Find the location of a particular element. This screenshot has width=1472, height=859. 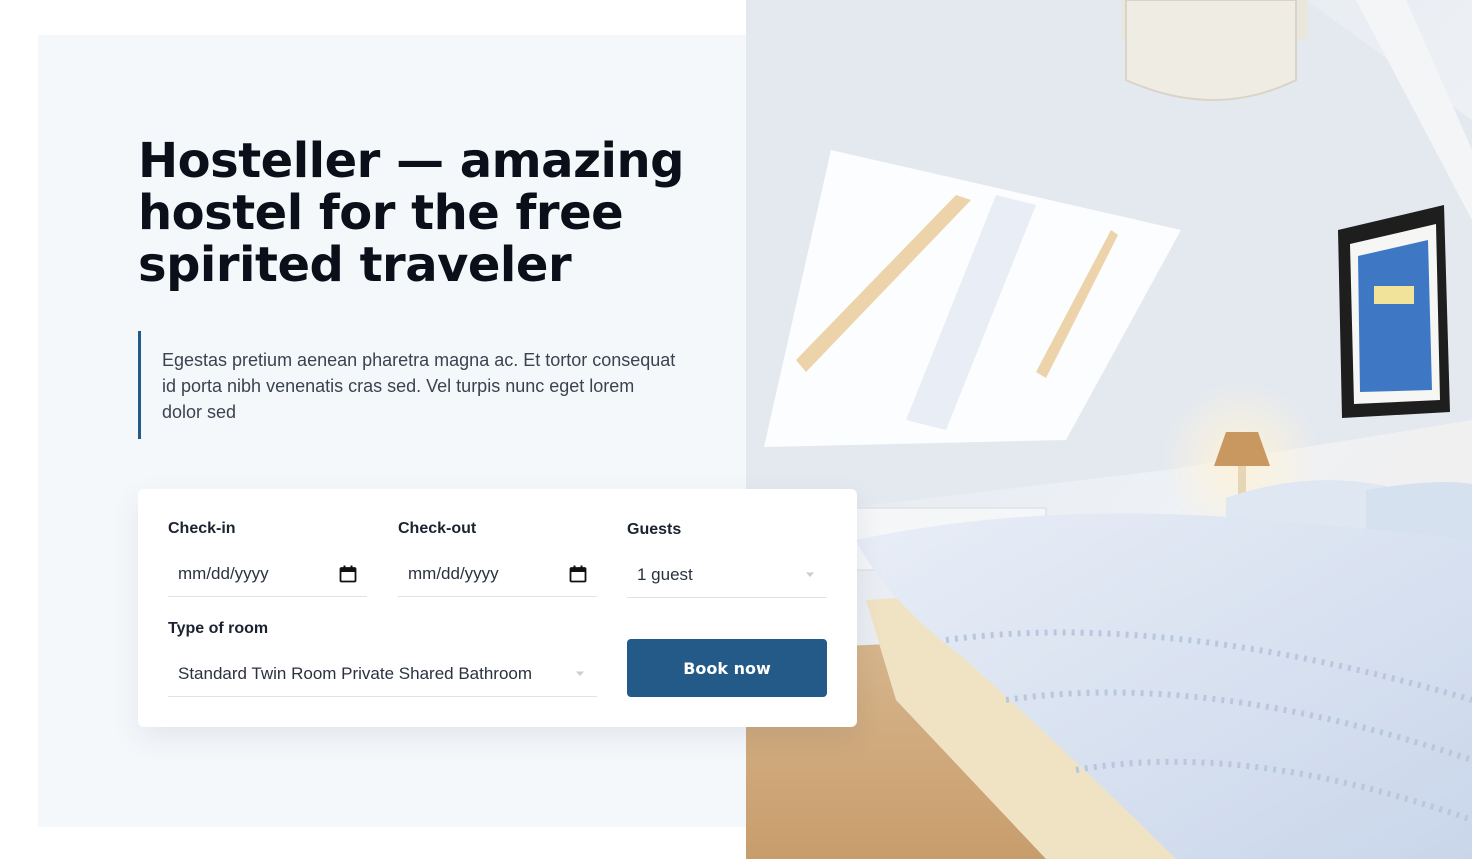

checkout-placeholder: mm/dd/yyyy is located at coordinates (453, 573).